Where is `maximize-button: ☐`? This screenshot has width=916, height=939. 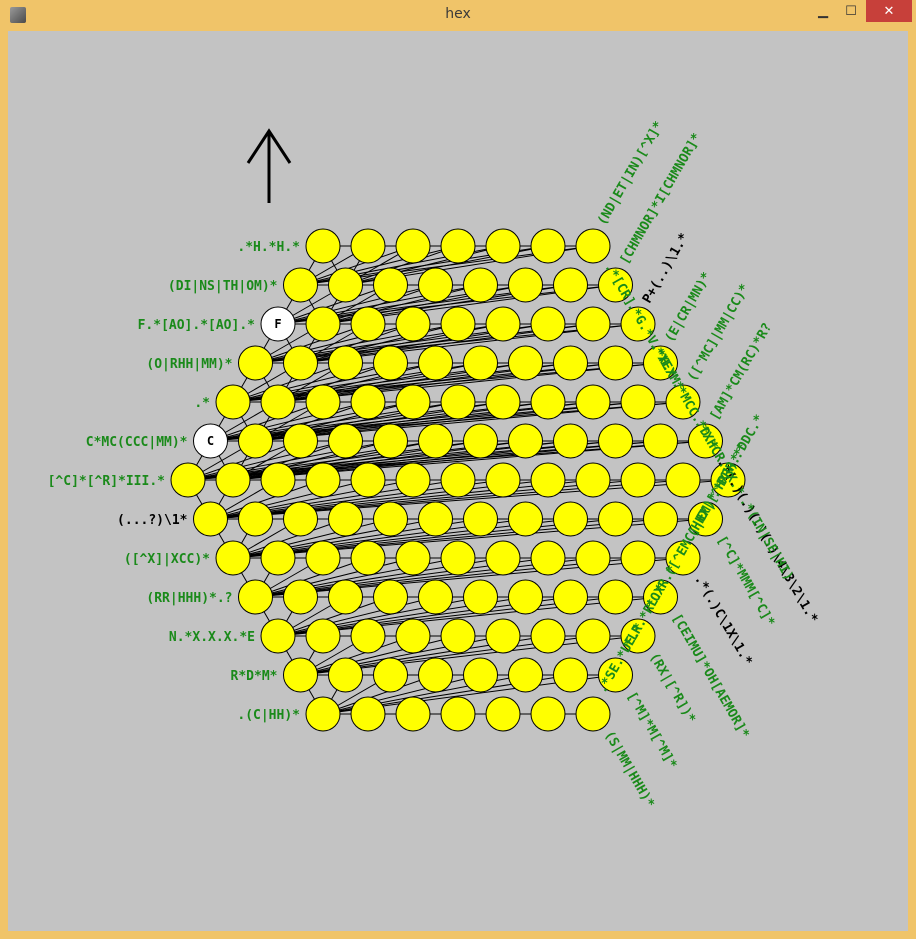 maximize-button: ☐ is located at coordinates (851, 11).